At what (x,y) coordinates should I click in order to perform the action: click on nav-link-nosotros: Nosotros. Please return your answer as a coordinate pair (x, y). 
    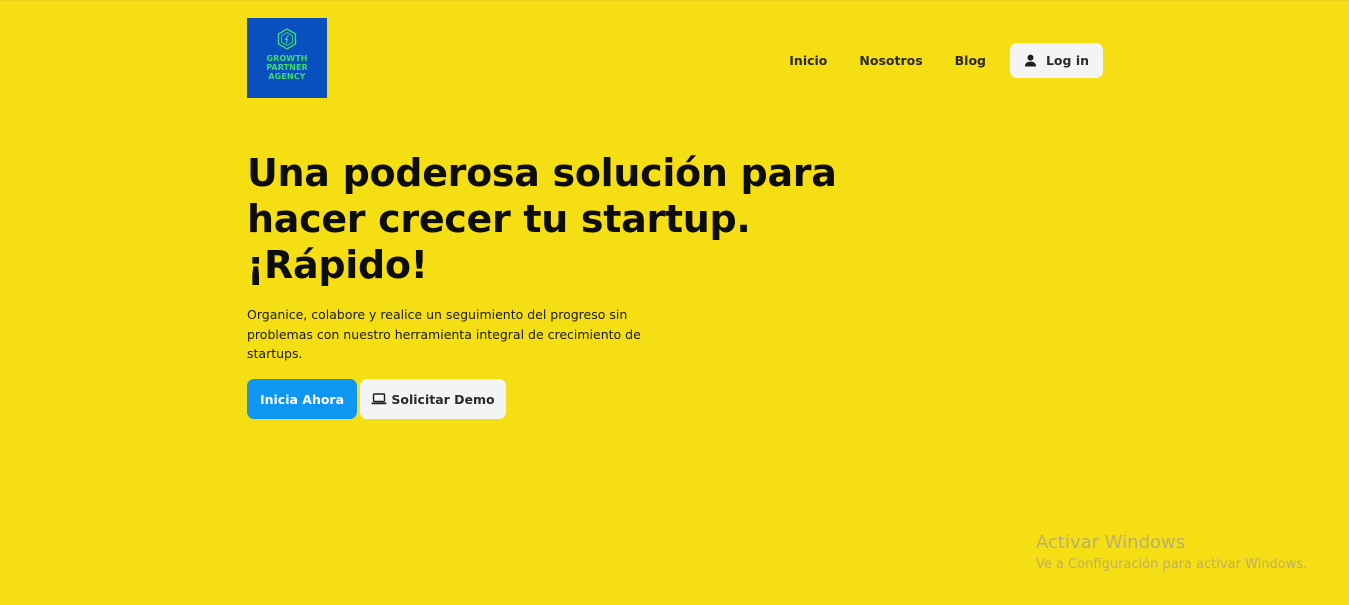
    Looking at the image, I should click on (890, 60).